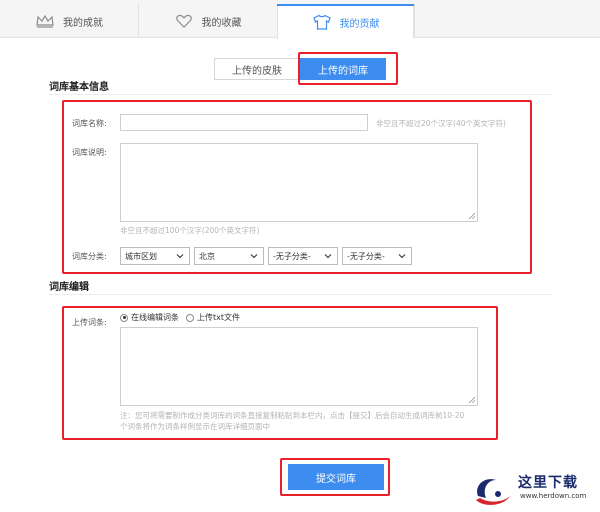  I want to click on tab-contributions: 我的贡献, so click(345, 21).